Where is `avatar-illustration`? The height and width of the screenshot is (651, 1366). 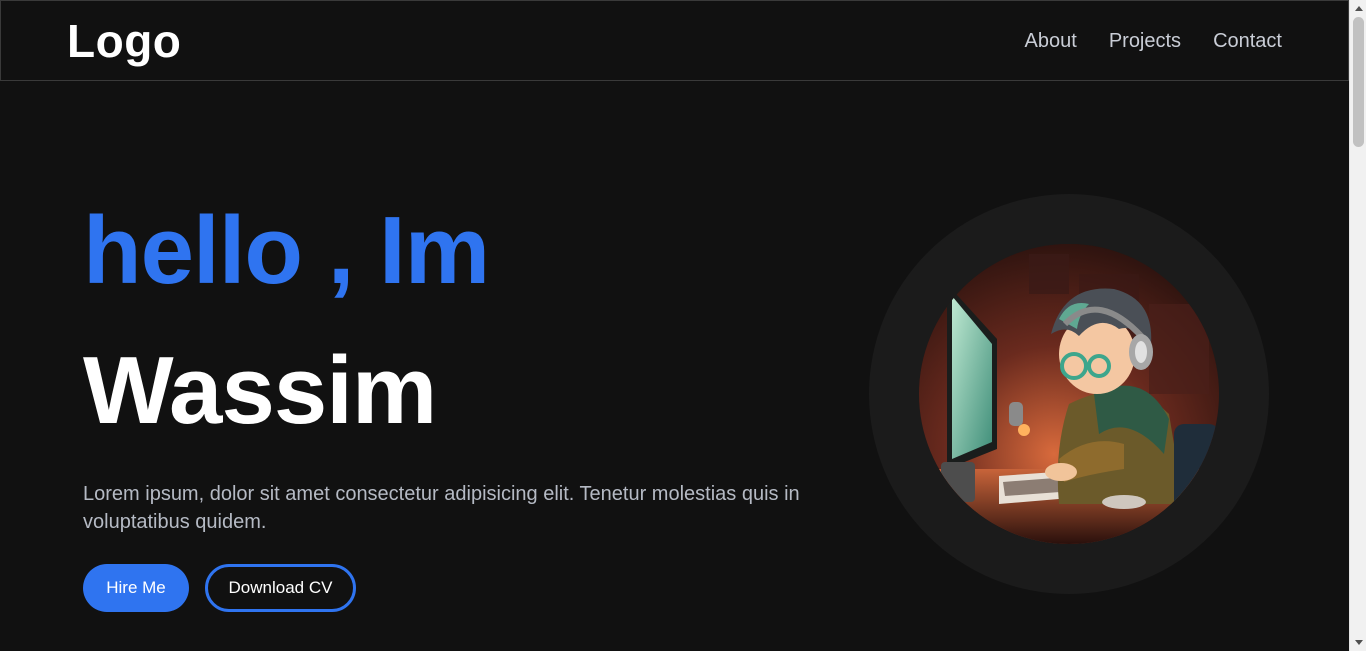 avatar-illustration is located at coordinates (1069, 394).